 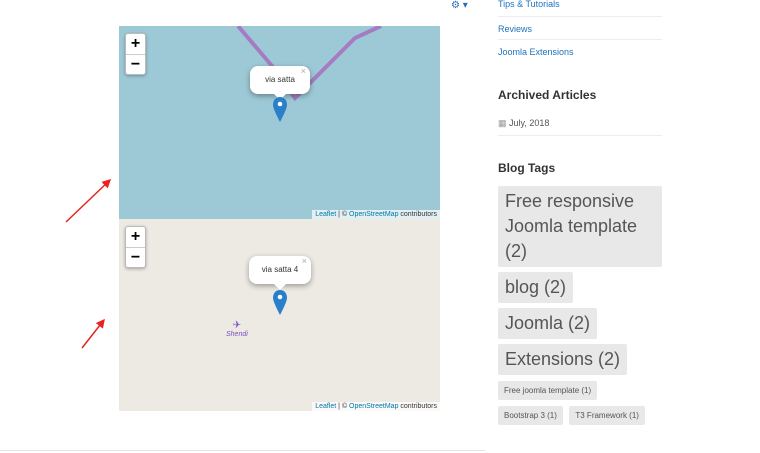 What do you see at coordinates (607, 415) in the screenshot?
I see `tag-link: T3 Framework (1)` at bounding box center [607, 415].